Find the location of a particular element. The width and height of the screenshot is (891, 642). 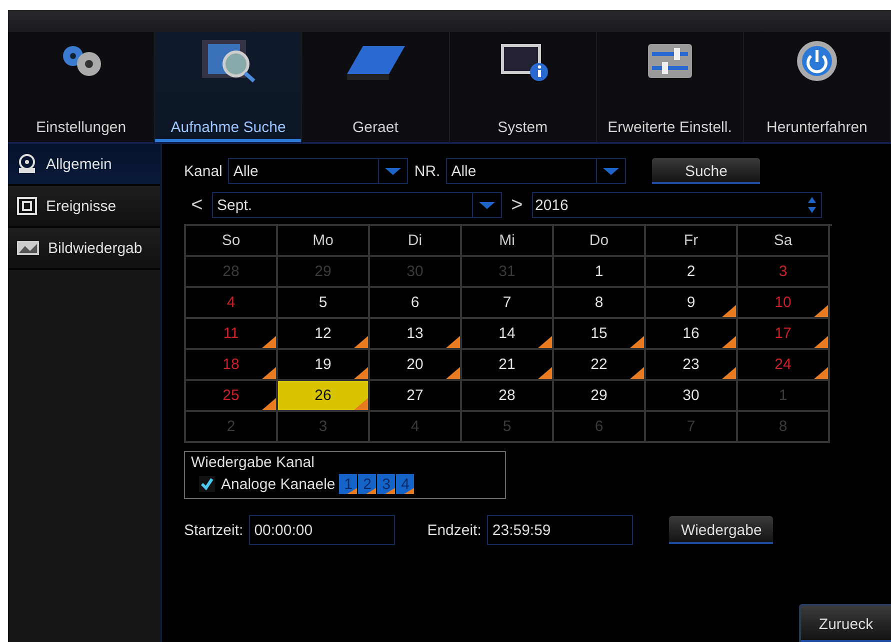

channel-dropdown: Alle is located at coordinates (318, 171).